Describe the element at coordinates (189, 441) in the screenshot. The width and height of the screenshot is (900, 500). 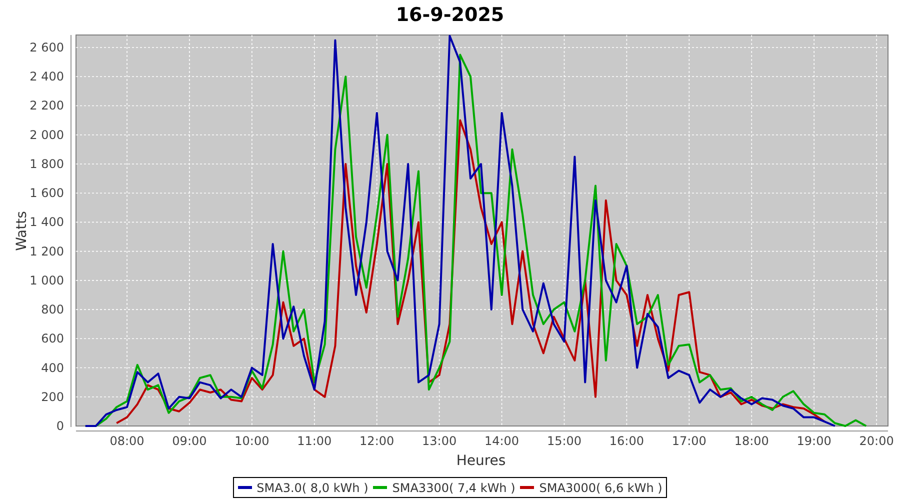
I see `tick-label: 09:00` at that location.